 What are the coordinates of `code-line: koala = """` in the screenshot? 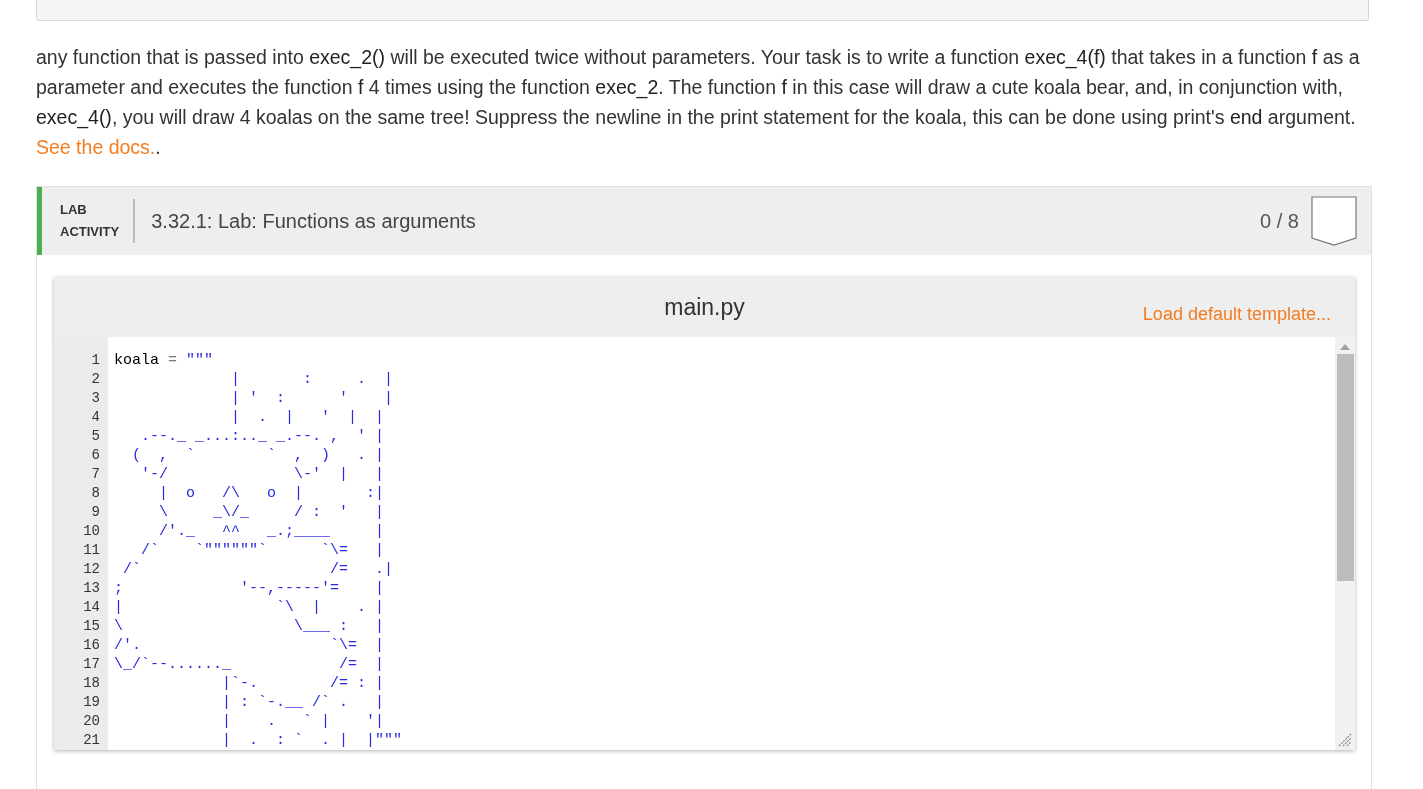 It's located at (164, 360).